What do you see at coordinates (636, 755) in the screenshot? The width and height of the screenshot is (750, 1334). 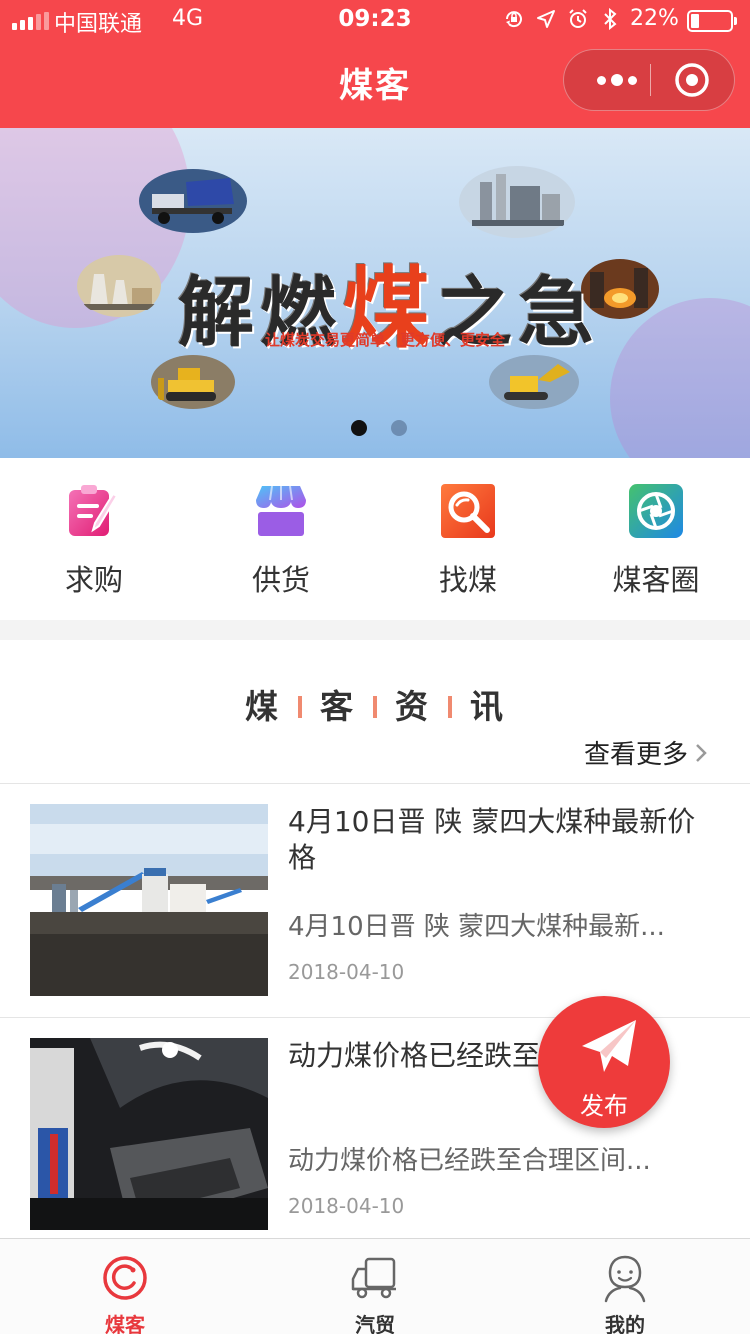 I see `view-more-label: 查看更多` at bounding box center [636, 755].